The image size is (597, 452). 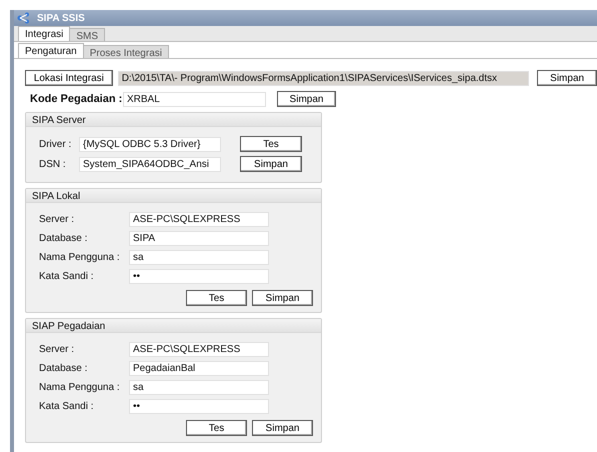 What do you see at coordinates (125, 51) in the screenshot?
I see `tab: Proses Integrasi` at bounding box center [125, 51].